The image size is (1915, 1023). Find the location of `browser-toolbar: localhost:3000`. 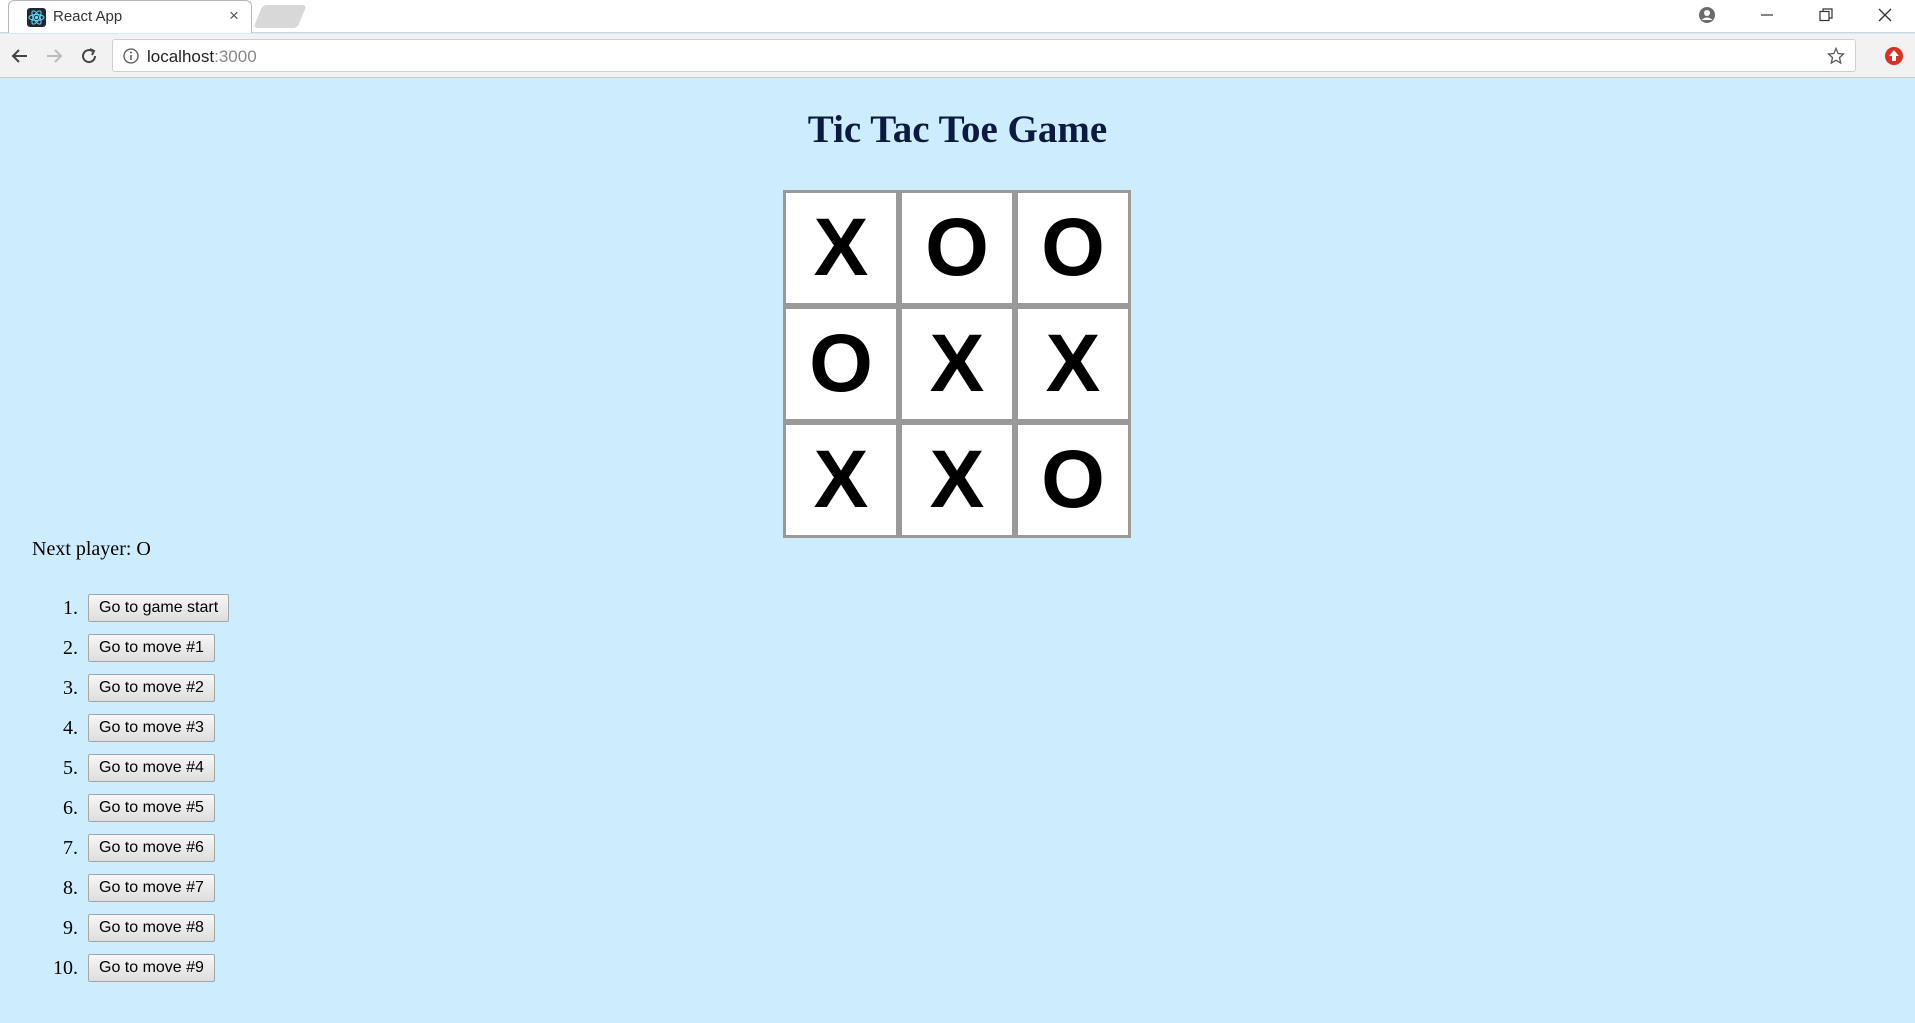

browser-toolbar: localhost:3000 is located at coordinates (957, 56).